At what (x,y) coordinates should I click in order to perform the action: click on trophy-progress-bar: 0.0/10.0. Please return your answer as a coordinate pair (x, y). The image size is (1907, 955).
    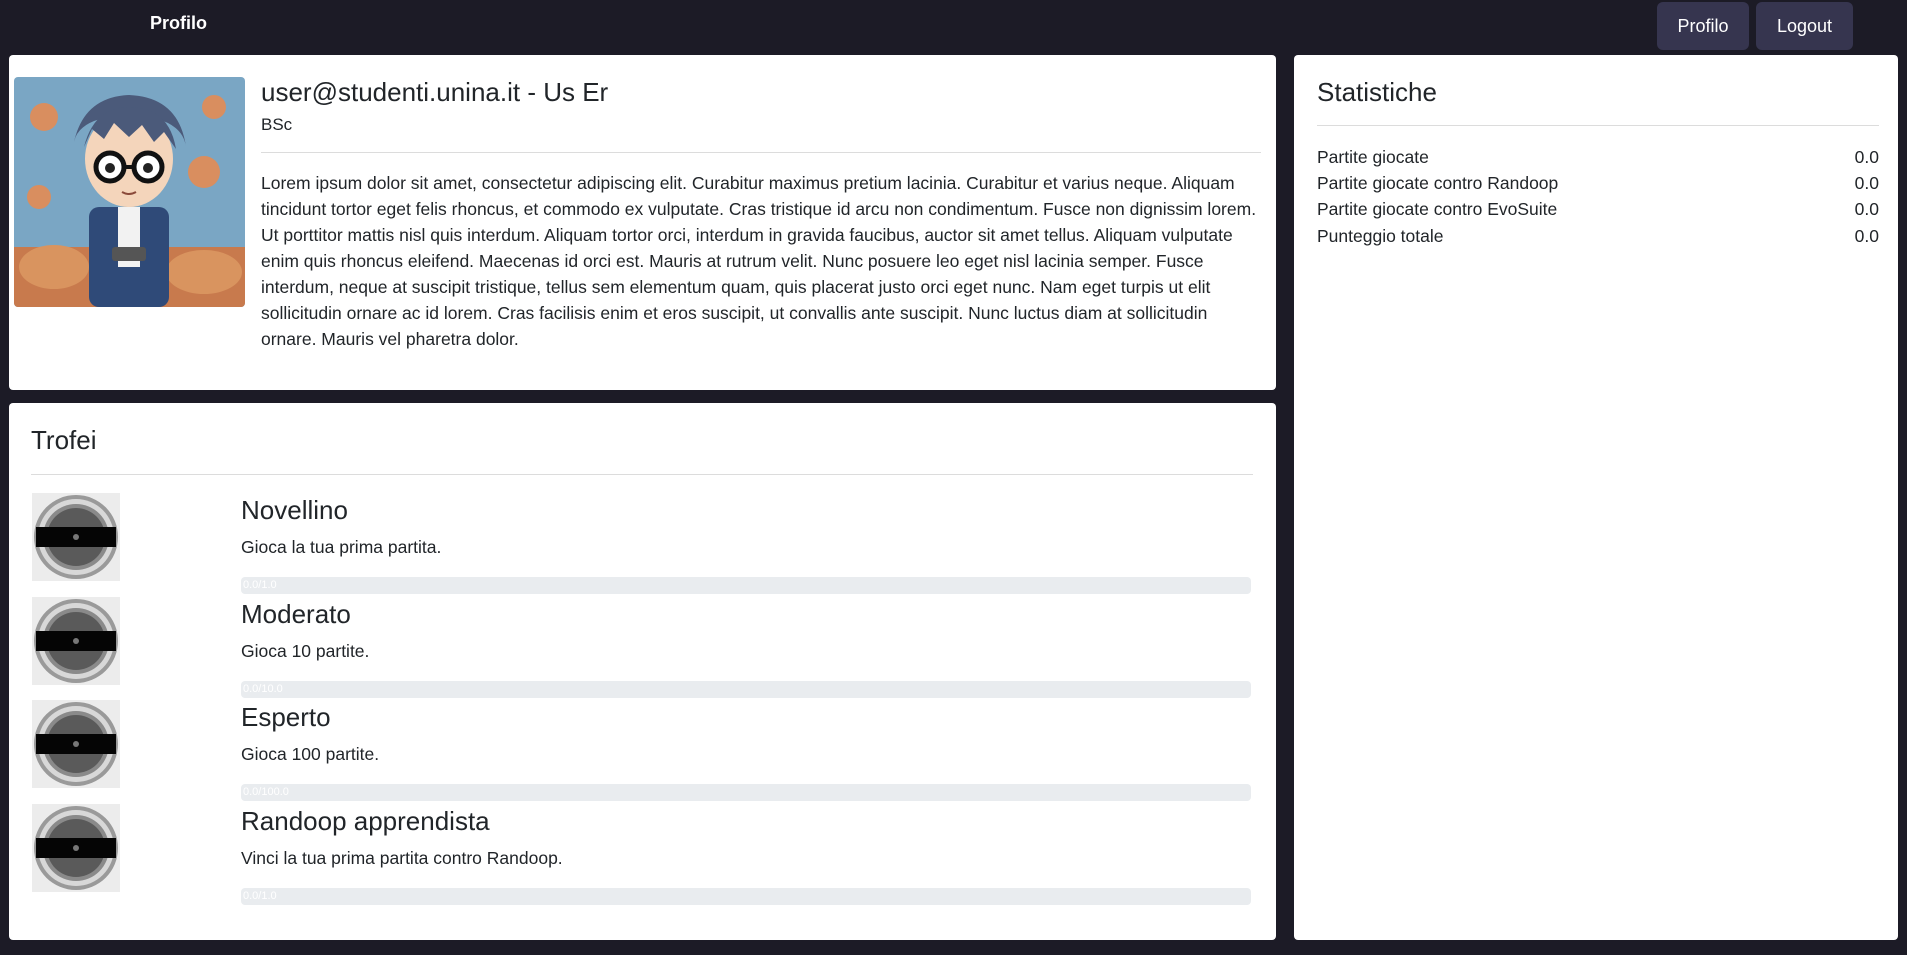
    Looking at the image, I should click on (746, 689).